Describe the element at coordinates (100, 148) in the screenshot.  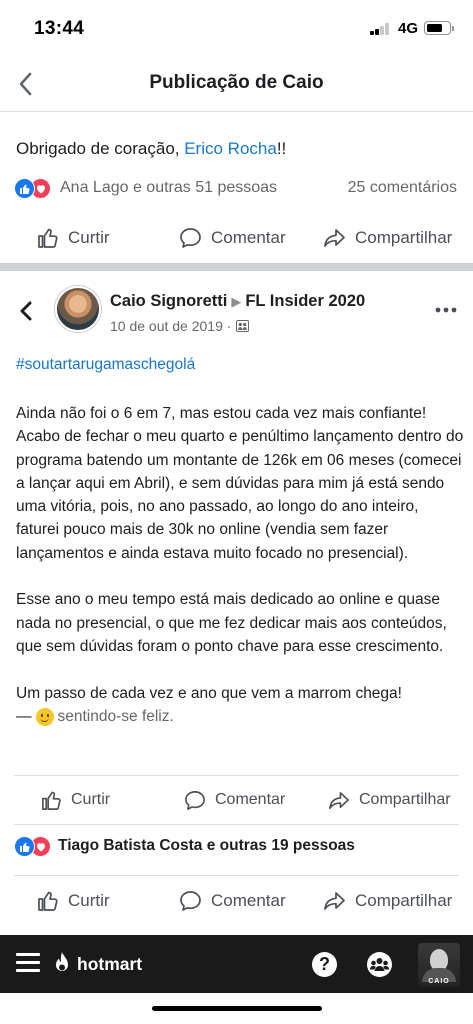
I see `comment-text-before: Obrigado de coração,` at that location.